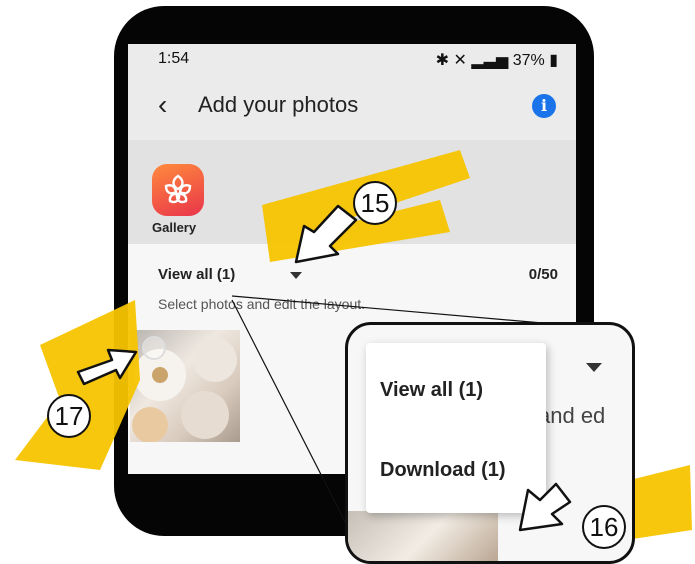 The image size is (695, 564). I want to click on step-marker-15: 15, so click(375, 203).